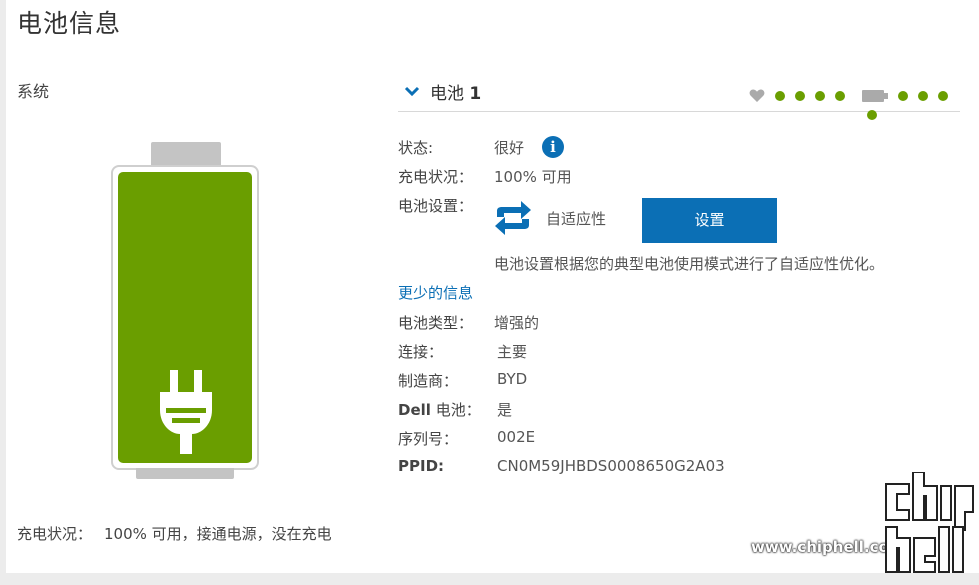 Image resolution: width=979 pixels, height=585 pixels. What do you see at coordinates (512, 352) in the screenshot?
I see `connection-value: 主要` at bounding box center [512, 352].